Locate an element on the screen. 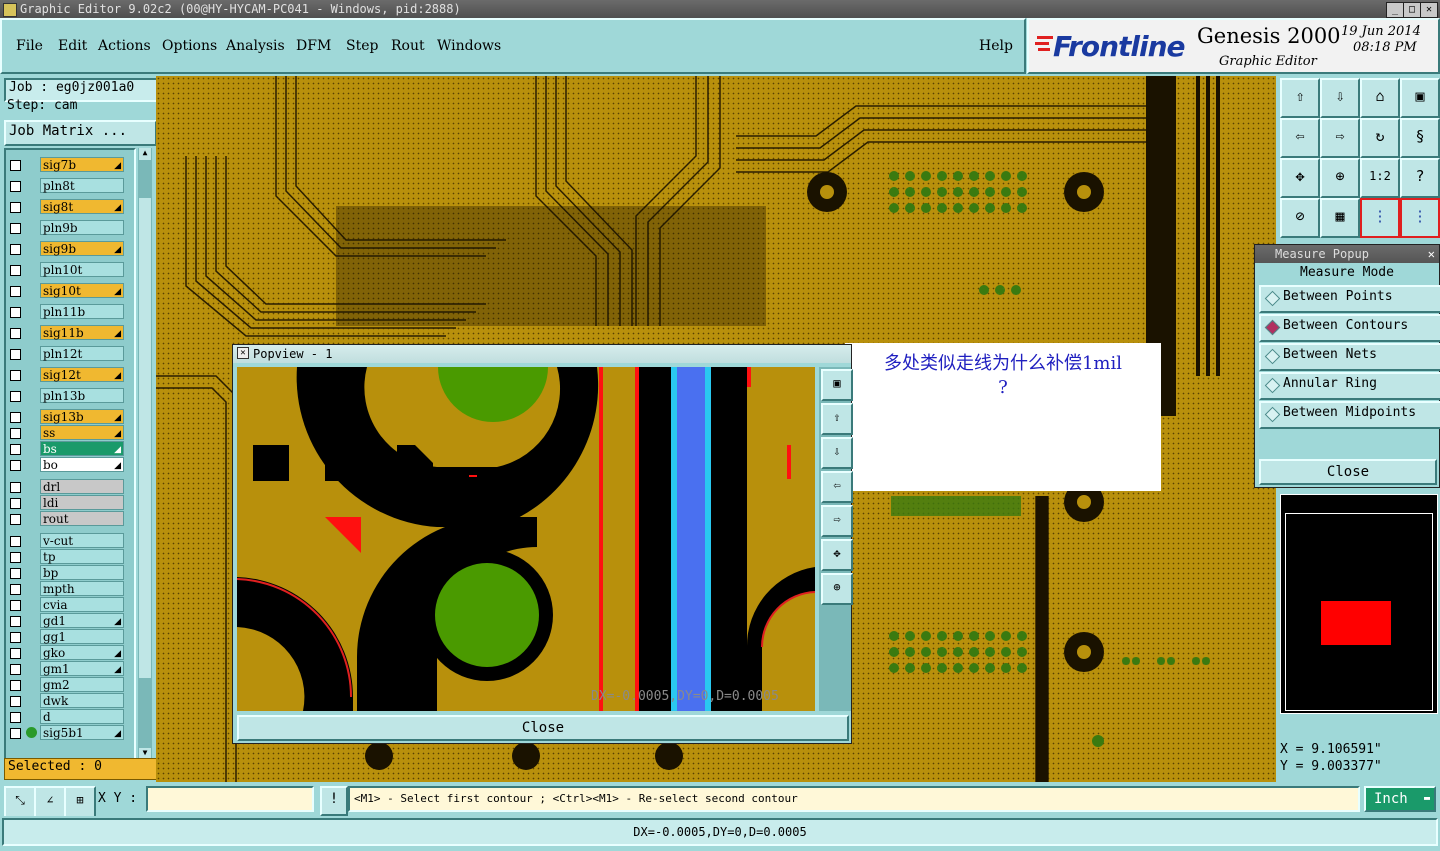  layer-name: sig8t ◢ is located at coordinates (82, 206).